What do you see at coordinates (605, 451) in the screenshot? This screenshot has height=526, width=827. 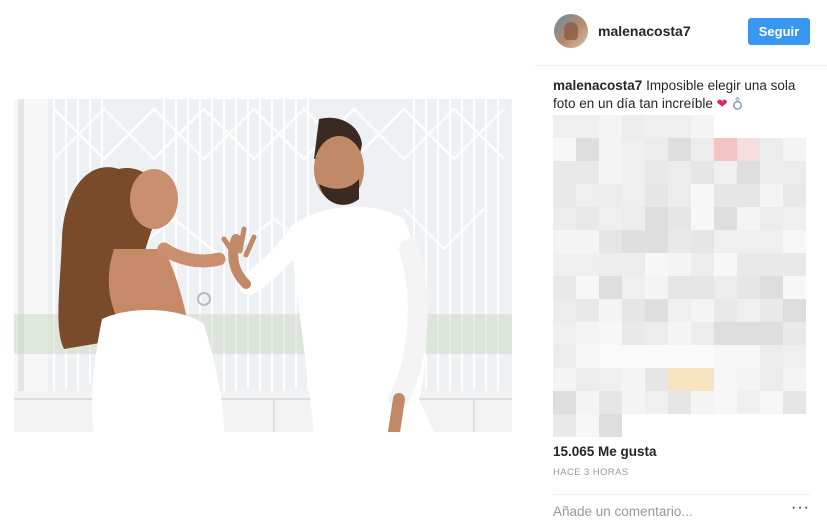 I see `likes-count: 15.065 Me gusta` at bounding box center [605, 451].